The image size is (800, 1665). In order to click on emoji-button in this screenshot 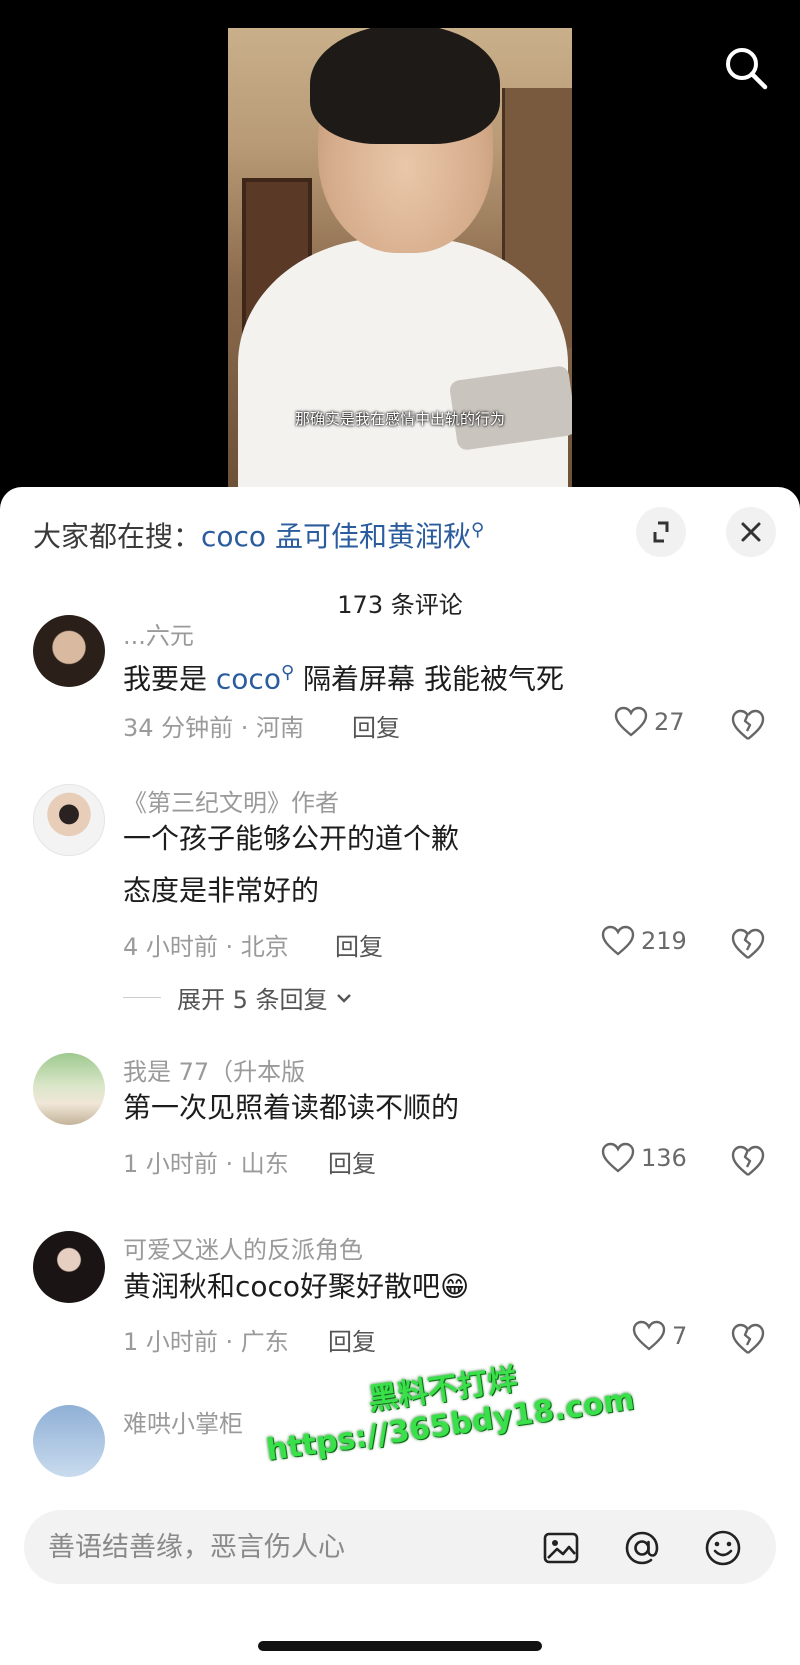, I will do `click(723, 1548)`.